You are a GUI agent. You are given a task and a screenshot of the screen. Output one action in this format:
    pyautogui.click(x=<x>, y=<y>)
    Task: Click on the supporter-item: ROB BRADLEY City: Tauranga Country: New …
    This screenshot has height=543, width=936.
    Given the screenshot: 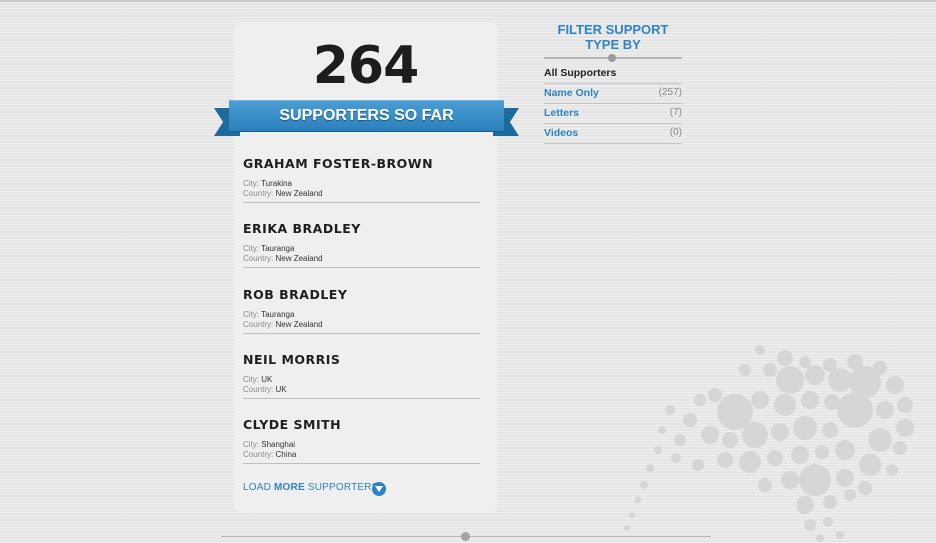 What is the action you would take?
    pyautogui.click(x=361, y=310)
    